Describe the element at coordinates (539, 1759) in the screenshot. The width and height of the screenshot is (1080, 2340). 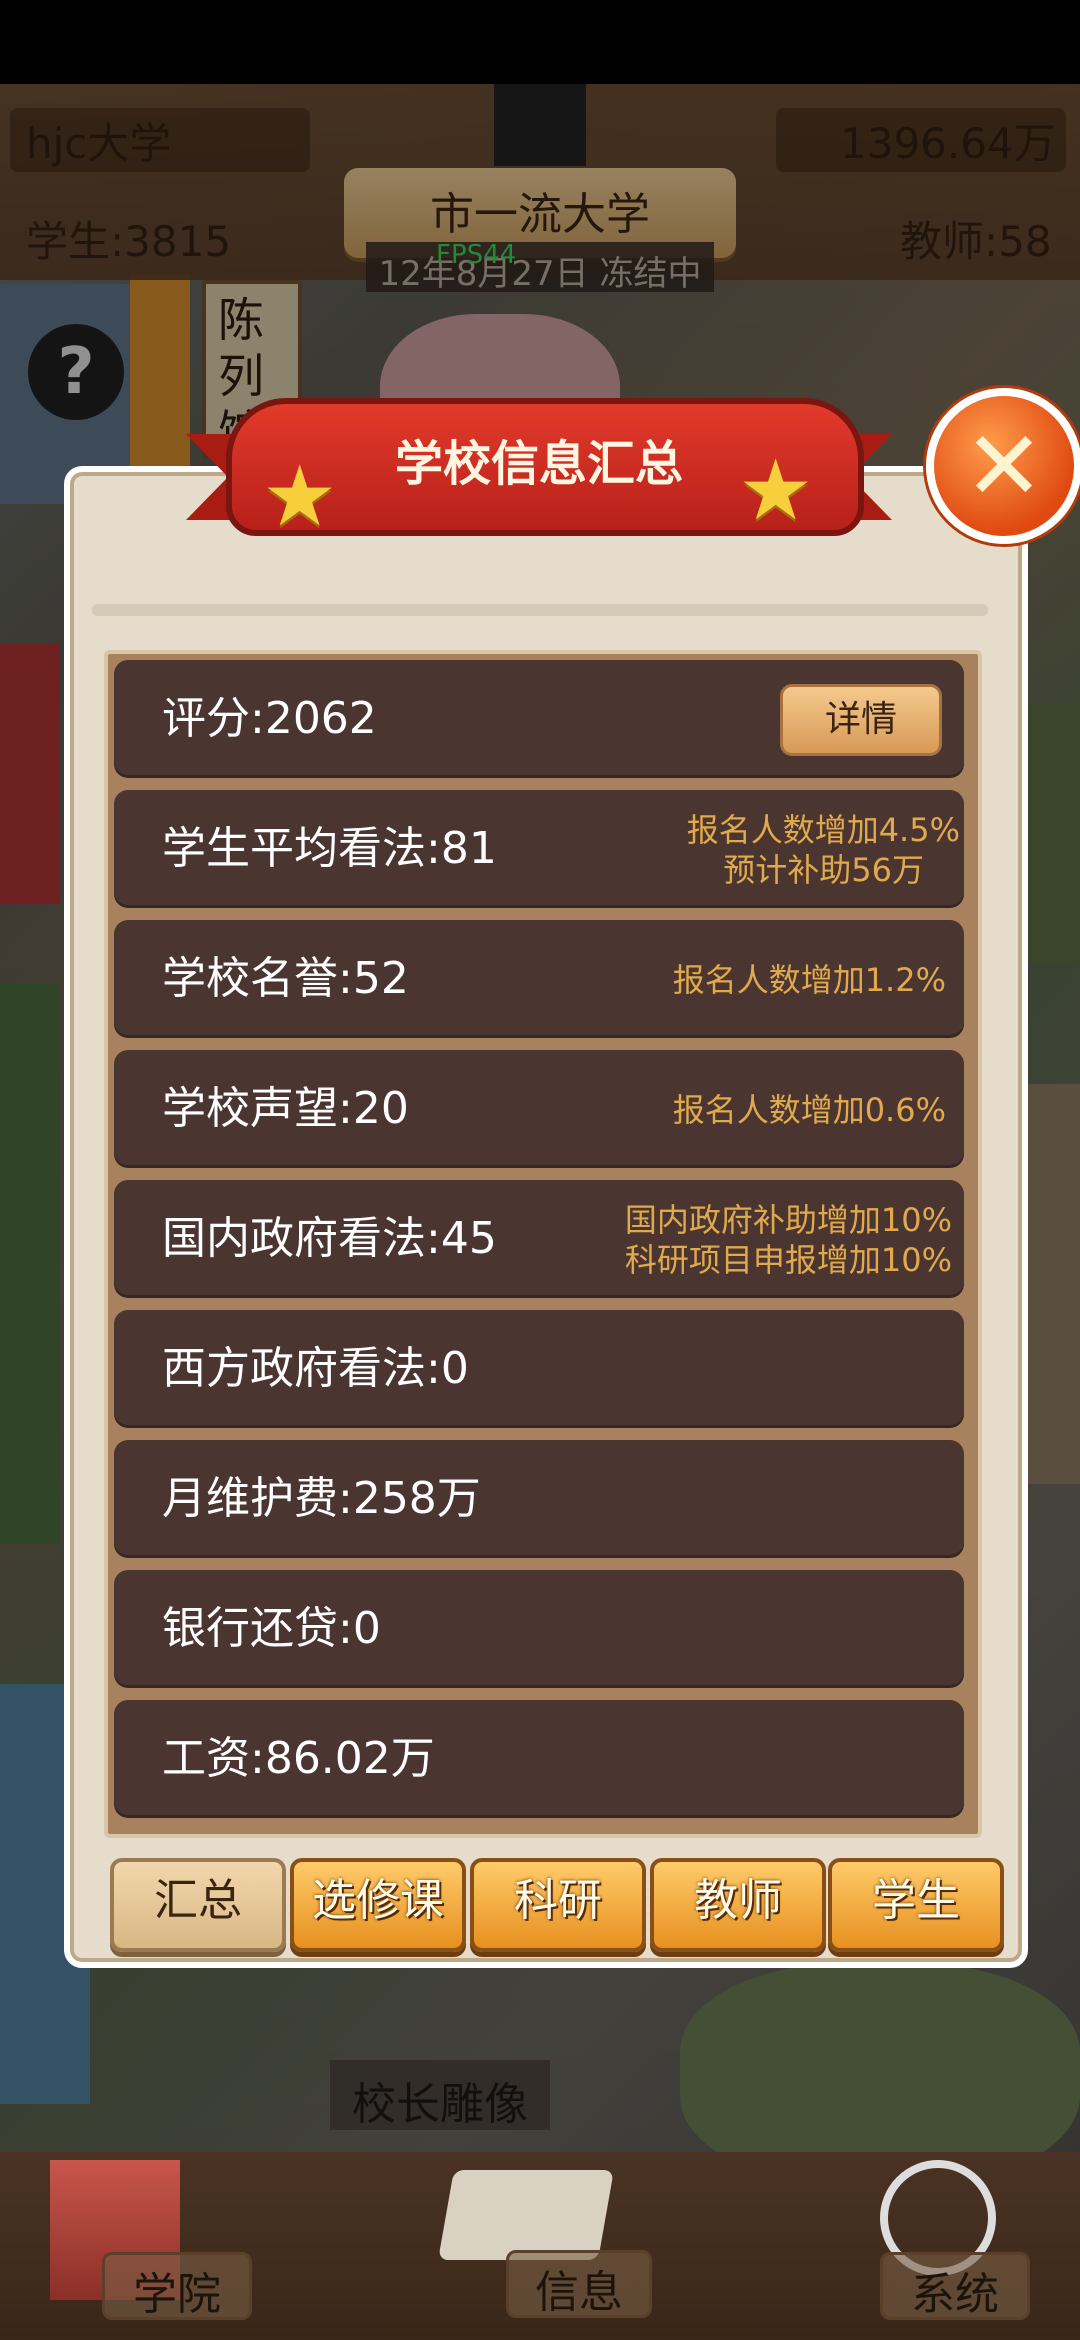
I see `info-row-salary: 工资:86.02万` at that location.